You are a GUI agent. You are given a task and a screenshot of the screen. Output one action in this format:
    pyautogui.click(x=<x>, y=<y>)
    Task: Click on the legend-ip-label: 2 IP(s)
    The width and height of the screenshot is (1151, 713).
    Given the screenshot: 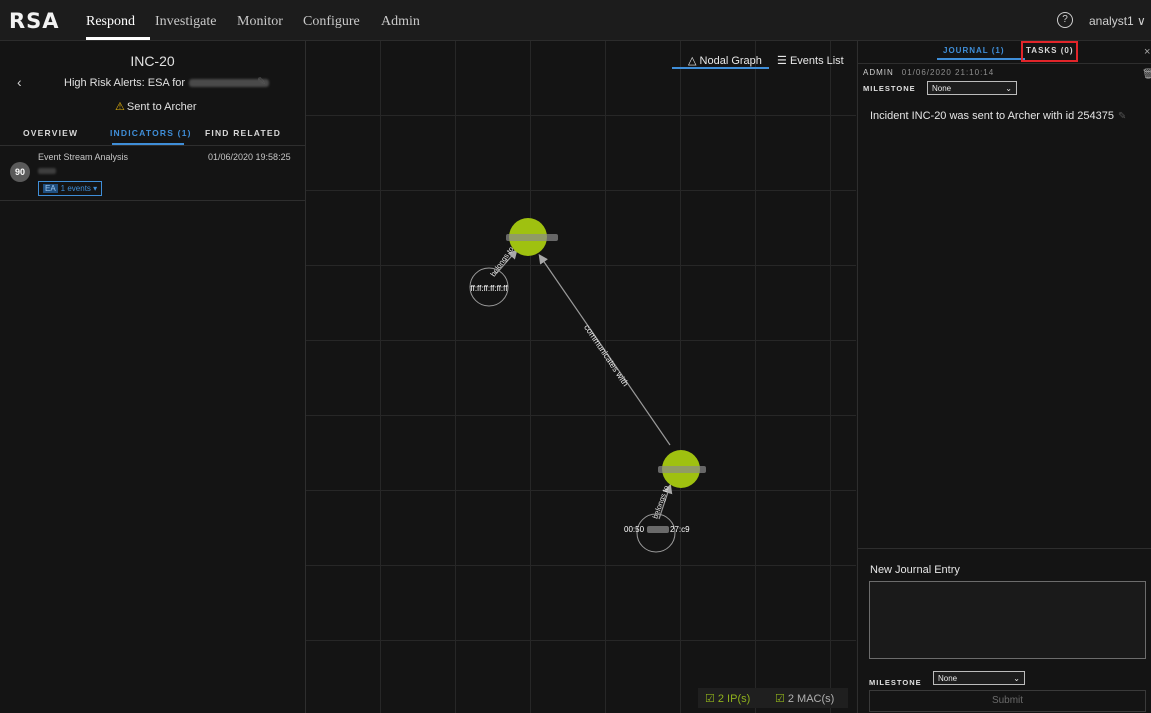 What is the action you would take?
    pyautogui.click(x=734, y=699)
    